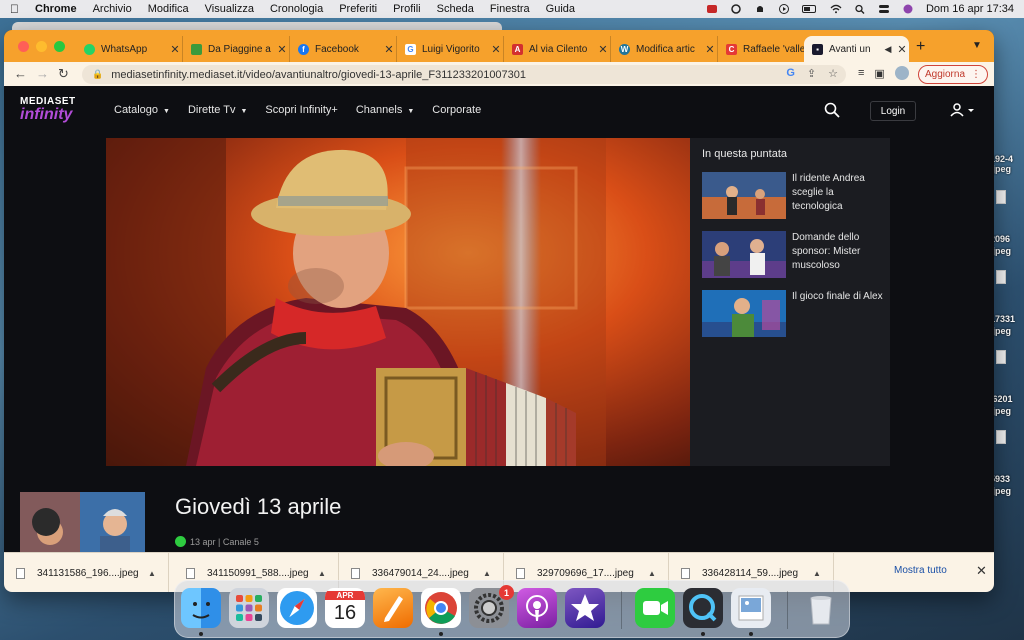  I want to click on tab-cilento: A Al via Cilento ✕, so click(557, 49).